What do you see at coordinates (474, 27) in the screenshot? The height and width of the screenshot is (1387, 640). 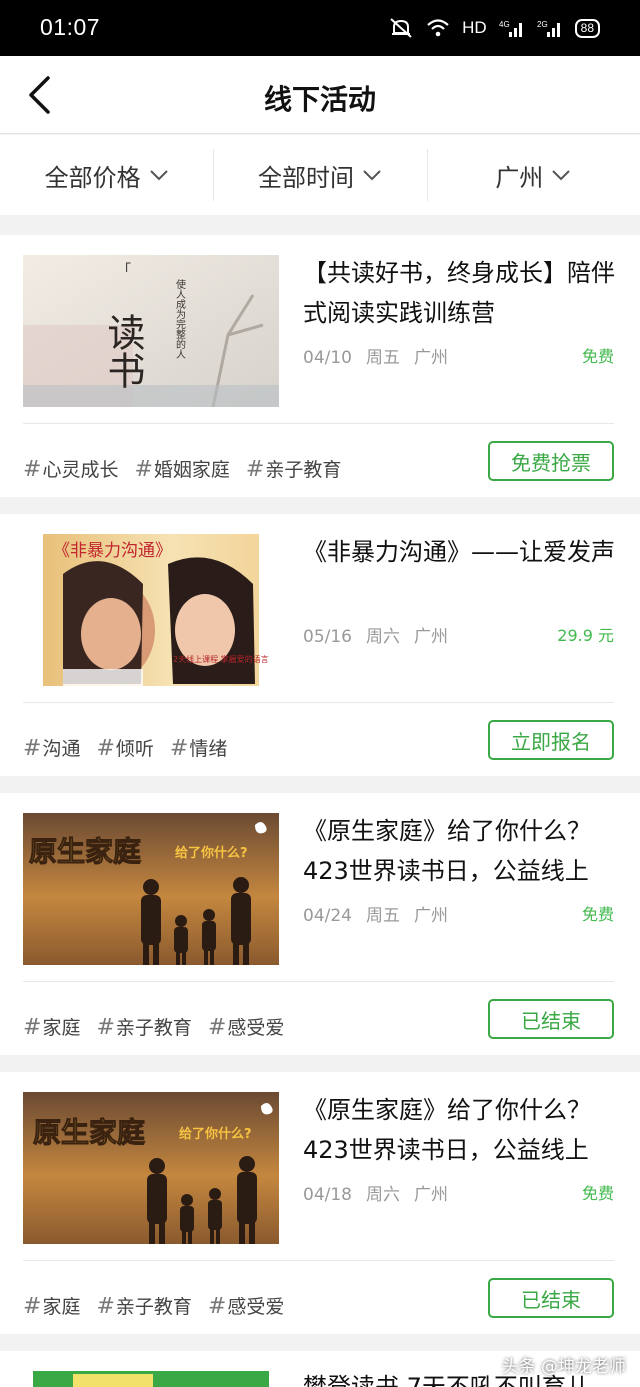 I see `network-label: HD` at bounding box center [474, 27].